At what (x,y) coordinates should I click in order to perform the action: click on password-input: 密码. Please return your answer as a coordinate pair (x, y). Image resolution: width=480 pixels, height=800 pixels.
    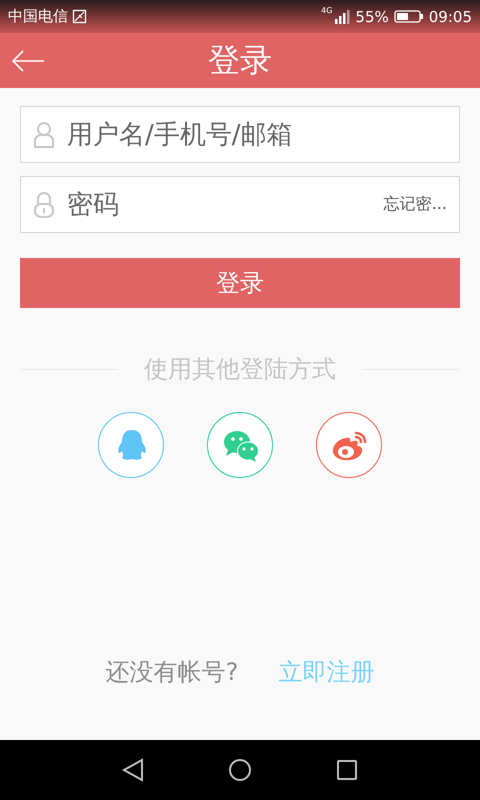
    Looking at the image, I should click on (219, 204).